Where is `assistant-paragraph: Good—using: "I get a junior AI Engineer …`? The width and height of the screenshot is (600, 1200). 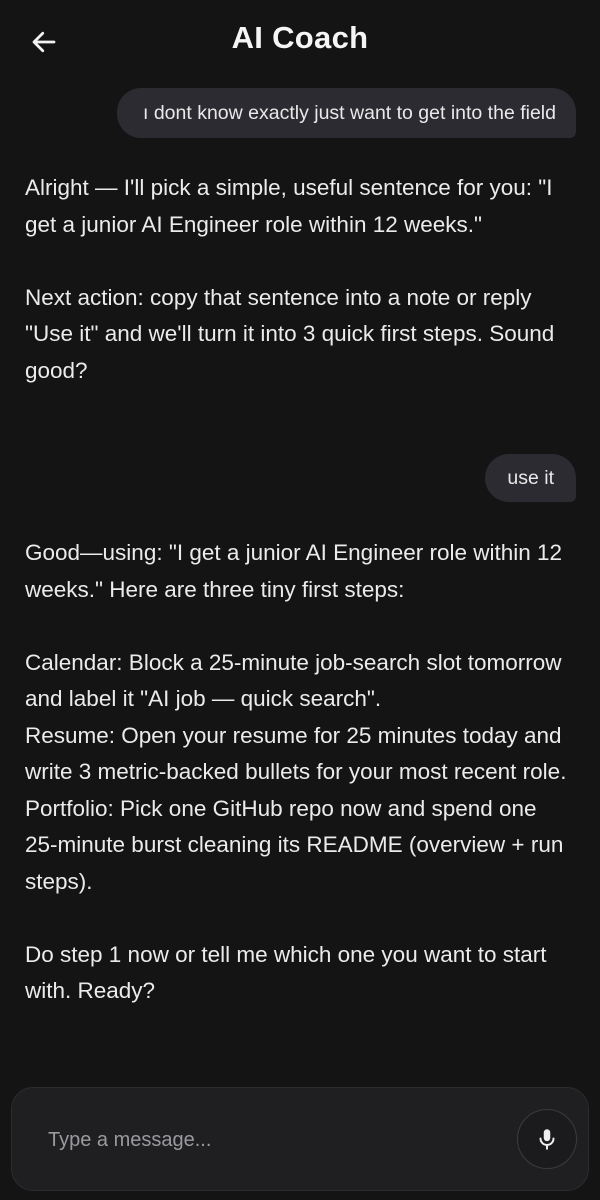
assistant-paragraph: Good—using: "I get a junior AI Engineer … is located at coordinates (294, 571).